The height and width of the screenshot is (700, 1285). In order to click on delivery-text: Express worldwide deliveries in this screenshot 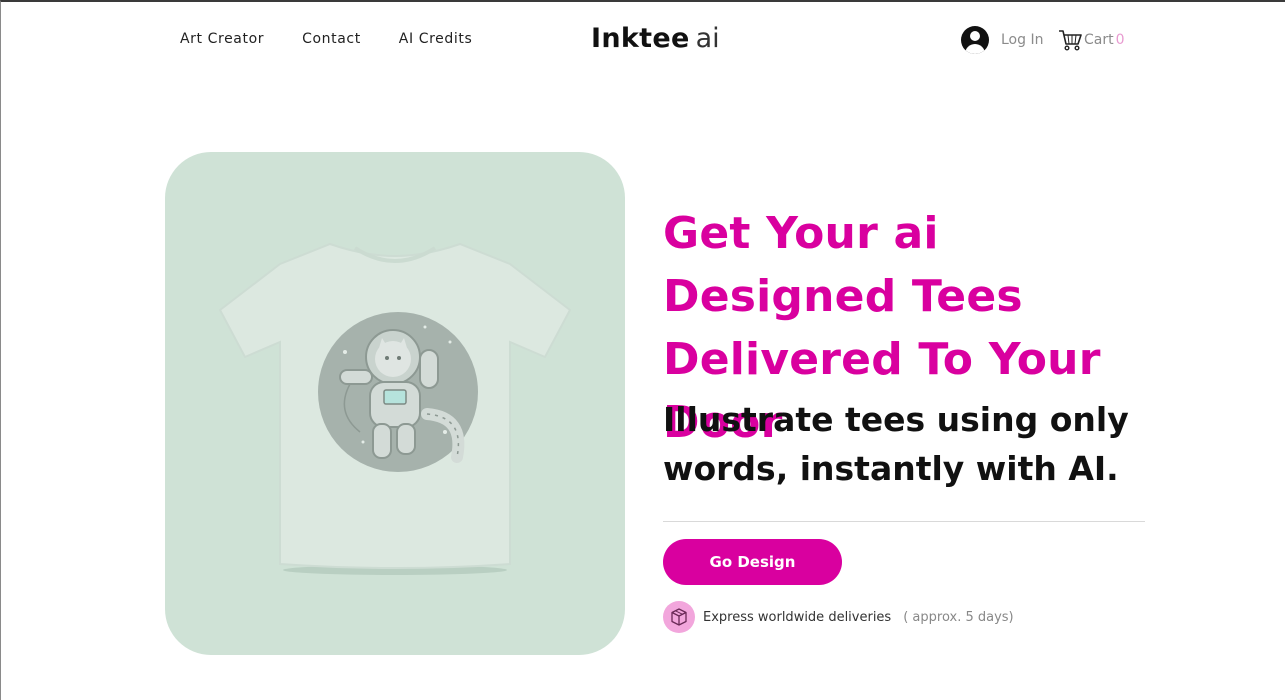, I will do `click(797, 617)`.